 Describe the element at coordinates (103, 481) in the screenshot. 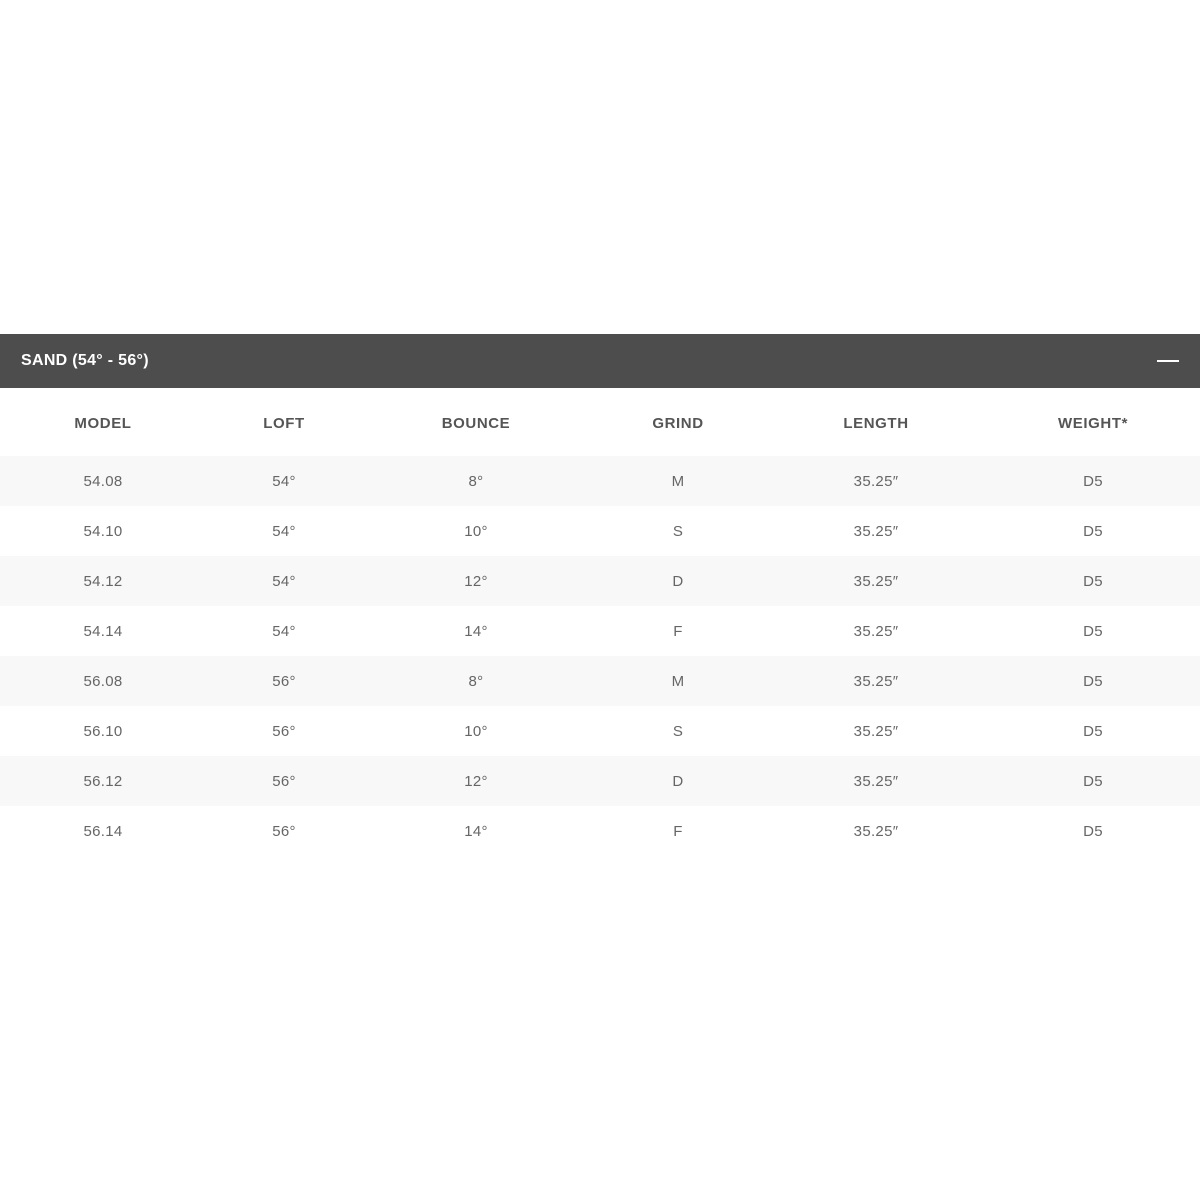

I see `cell-model: 54.08` at that location.